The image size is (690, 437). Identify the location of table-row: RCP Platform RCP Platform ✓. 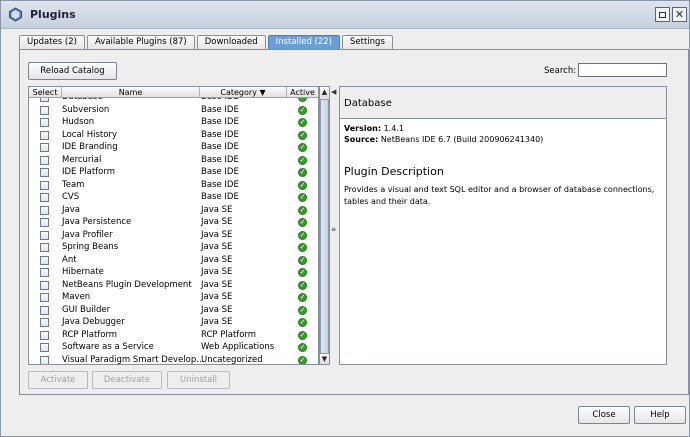
(173, 335).